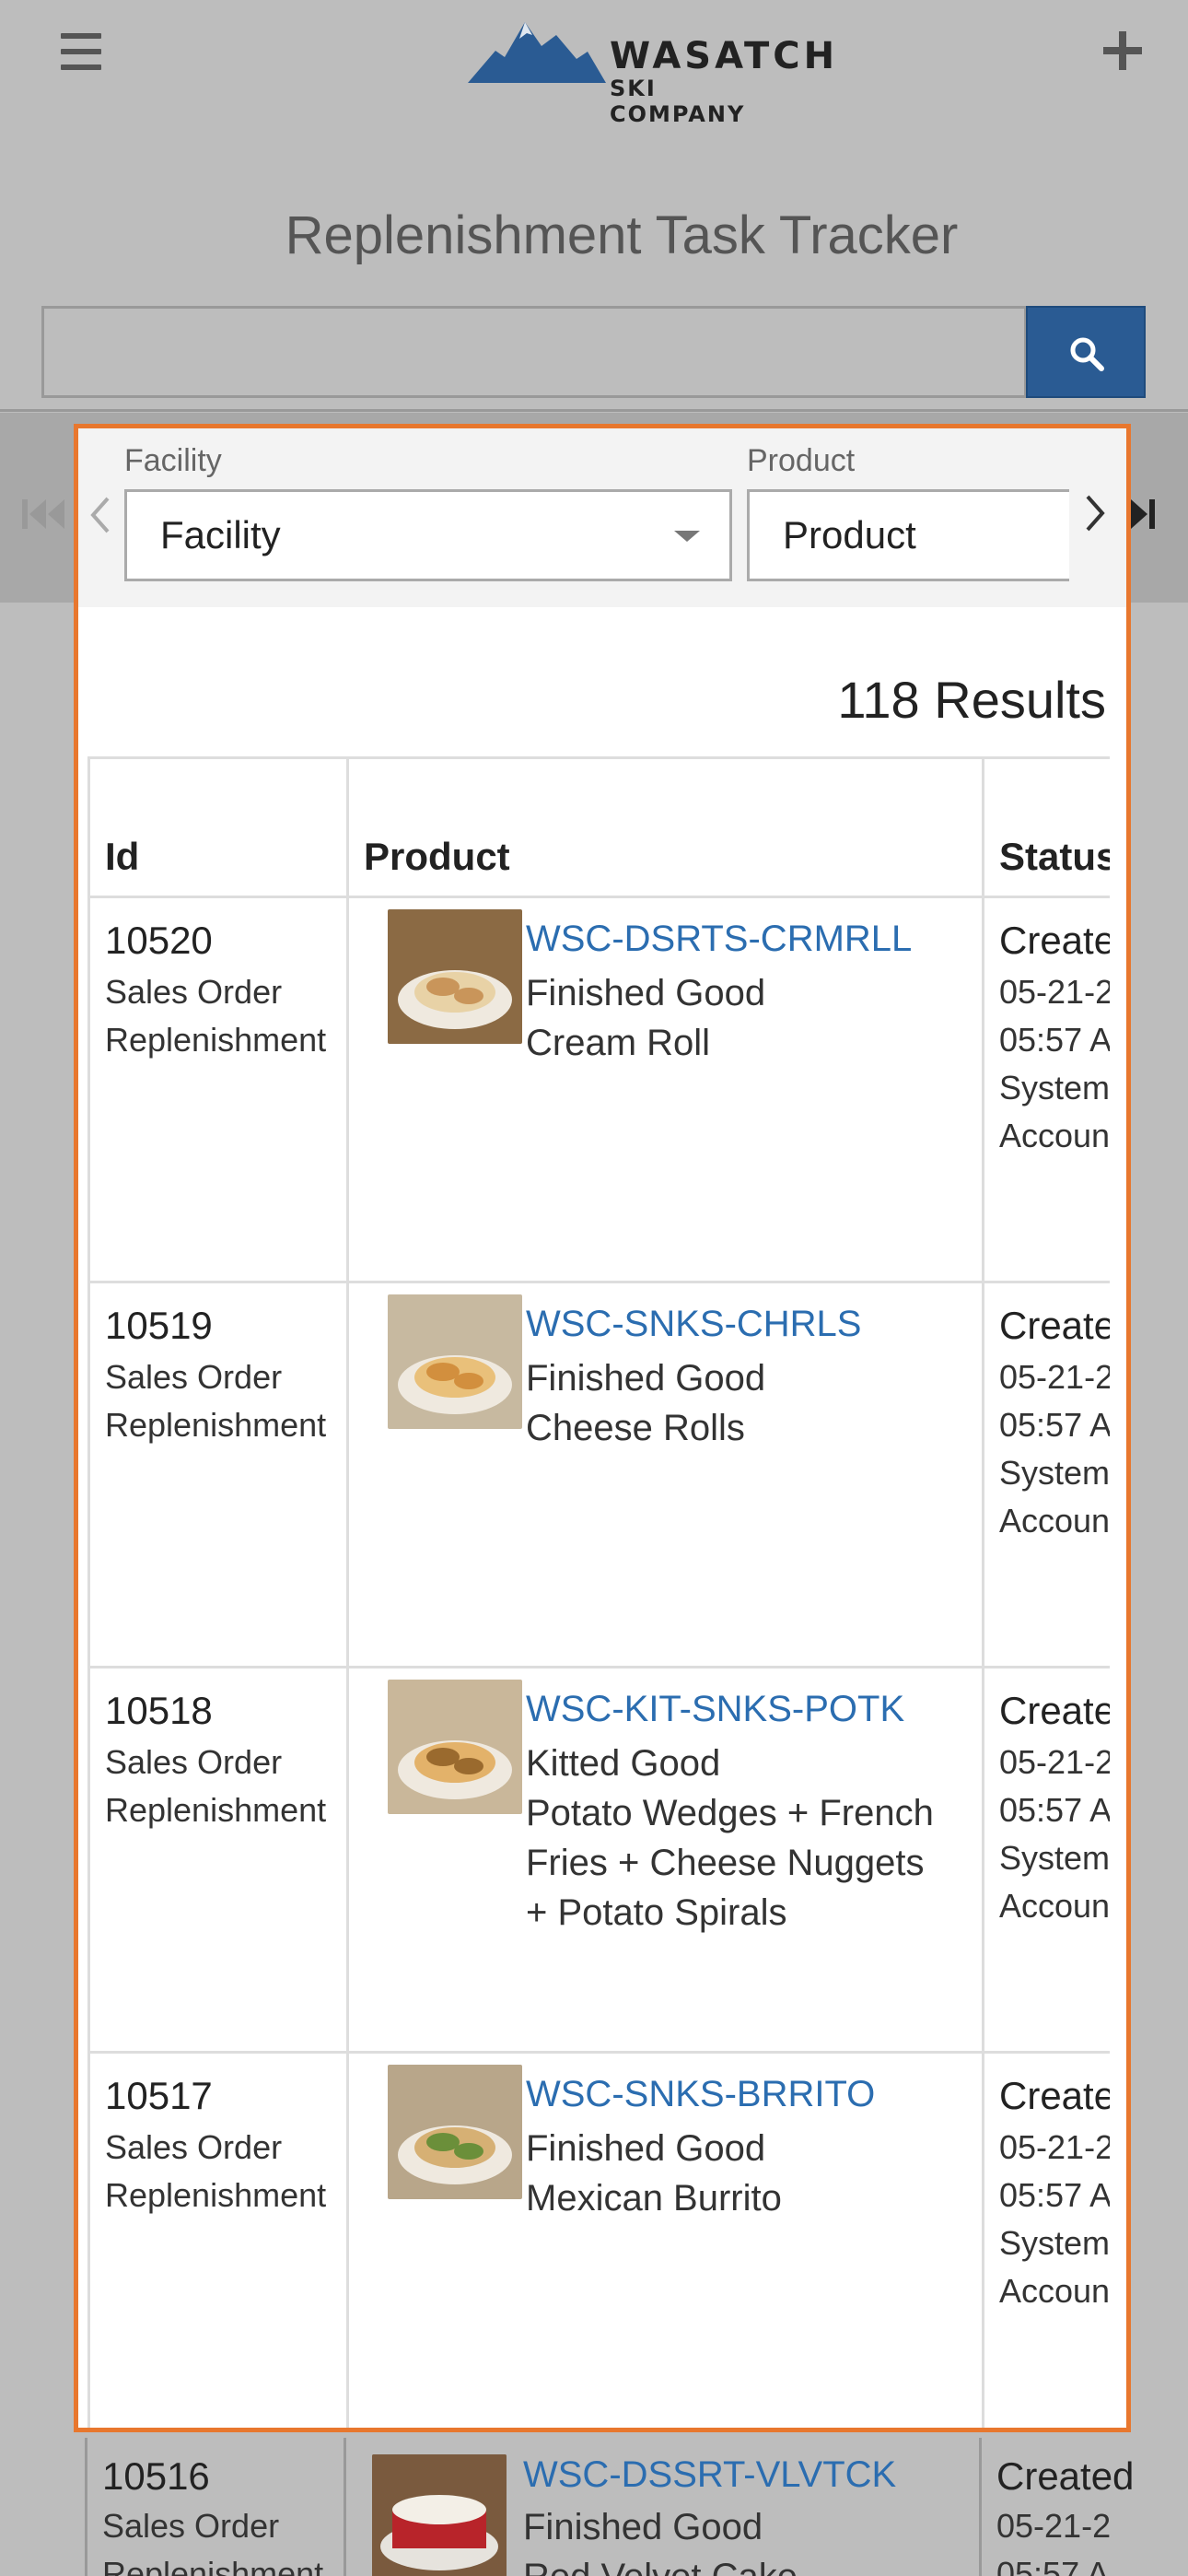 The height and width of the screenshot is (2576, 1188). Describe the element at coordinates (618, 1043) in the screenshot. I see `product-description: Cream Roll` at that location.